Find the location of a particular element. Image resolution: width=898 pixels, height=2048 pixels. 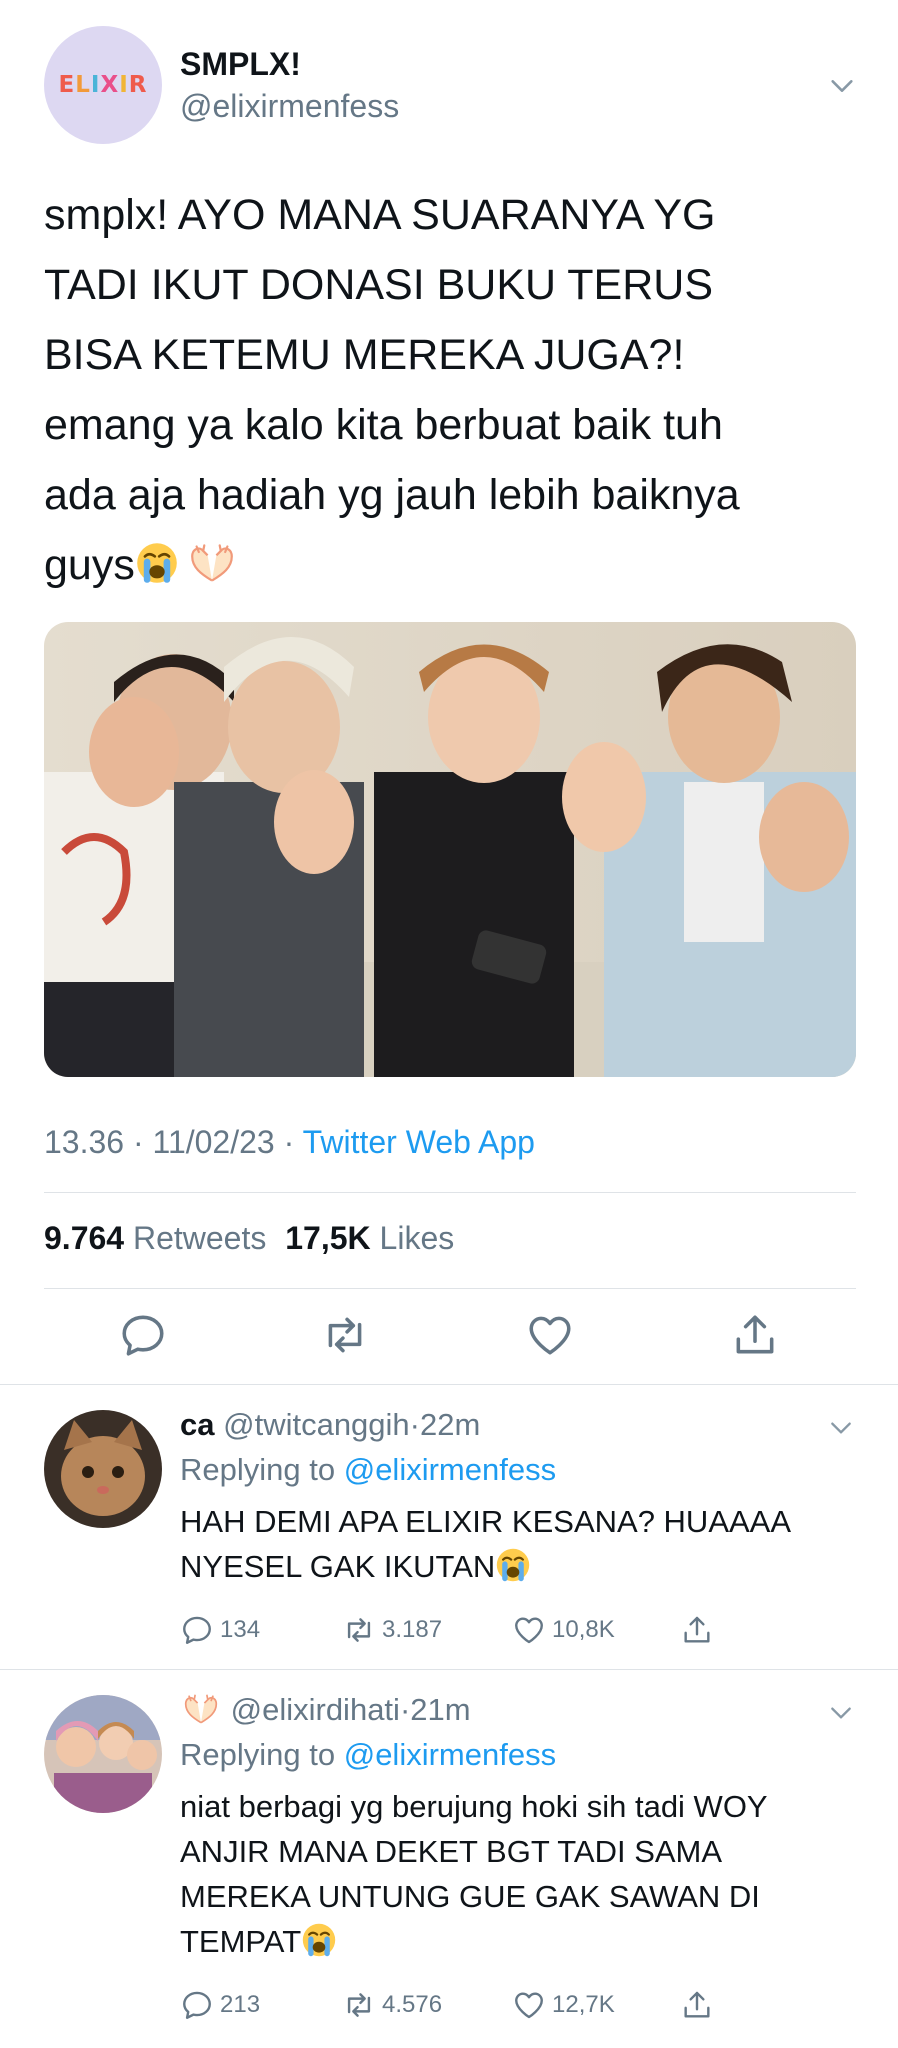

reply-header: ca @twitcanggih·22m is located at coordinates (330, 1425).